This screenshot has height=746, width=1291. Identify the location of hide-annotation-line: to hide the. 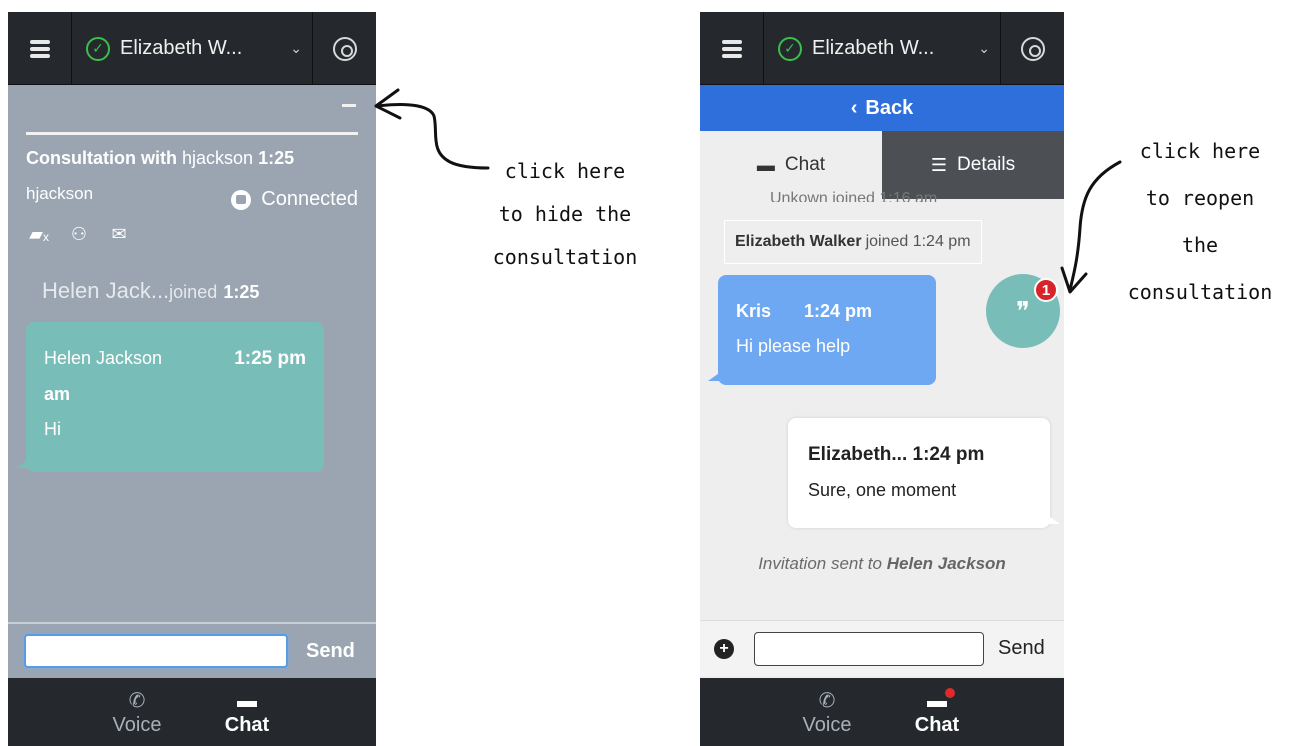
(565, 214).